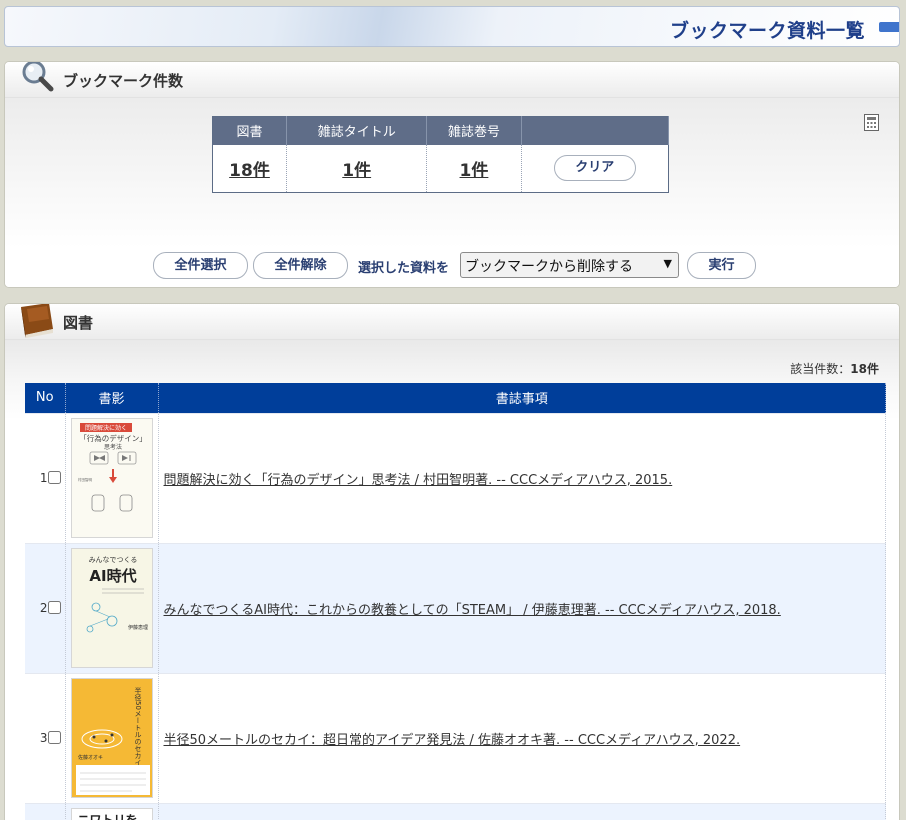 This screenshot has height=820, width=906. I want to click on deselect-all-button: 全件解除, so click(300, 265).